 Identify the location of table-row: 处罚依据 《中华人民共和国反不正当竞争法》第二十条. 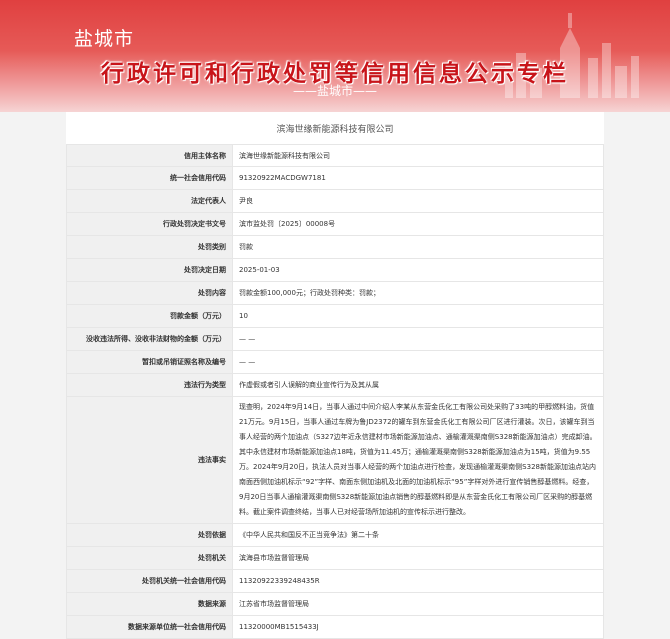
(335, 535).